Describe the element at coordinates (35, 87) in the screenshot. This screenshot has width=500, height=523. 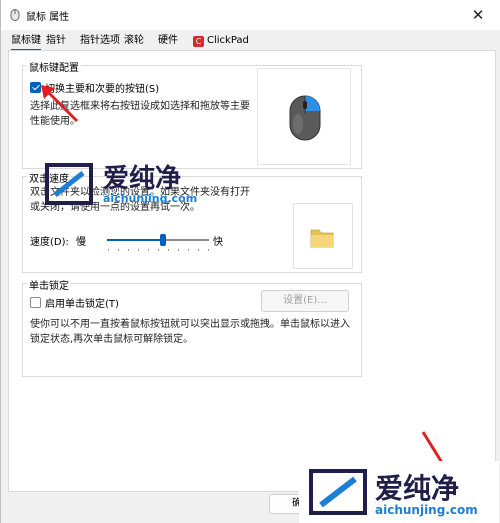
I see `switch-buttons-checkbox` at that location.